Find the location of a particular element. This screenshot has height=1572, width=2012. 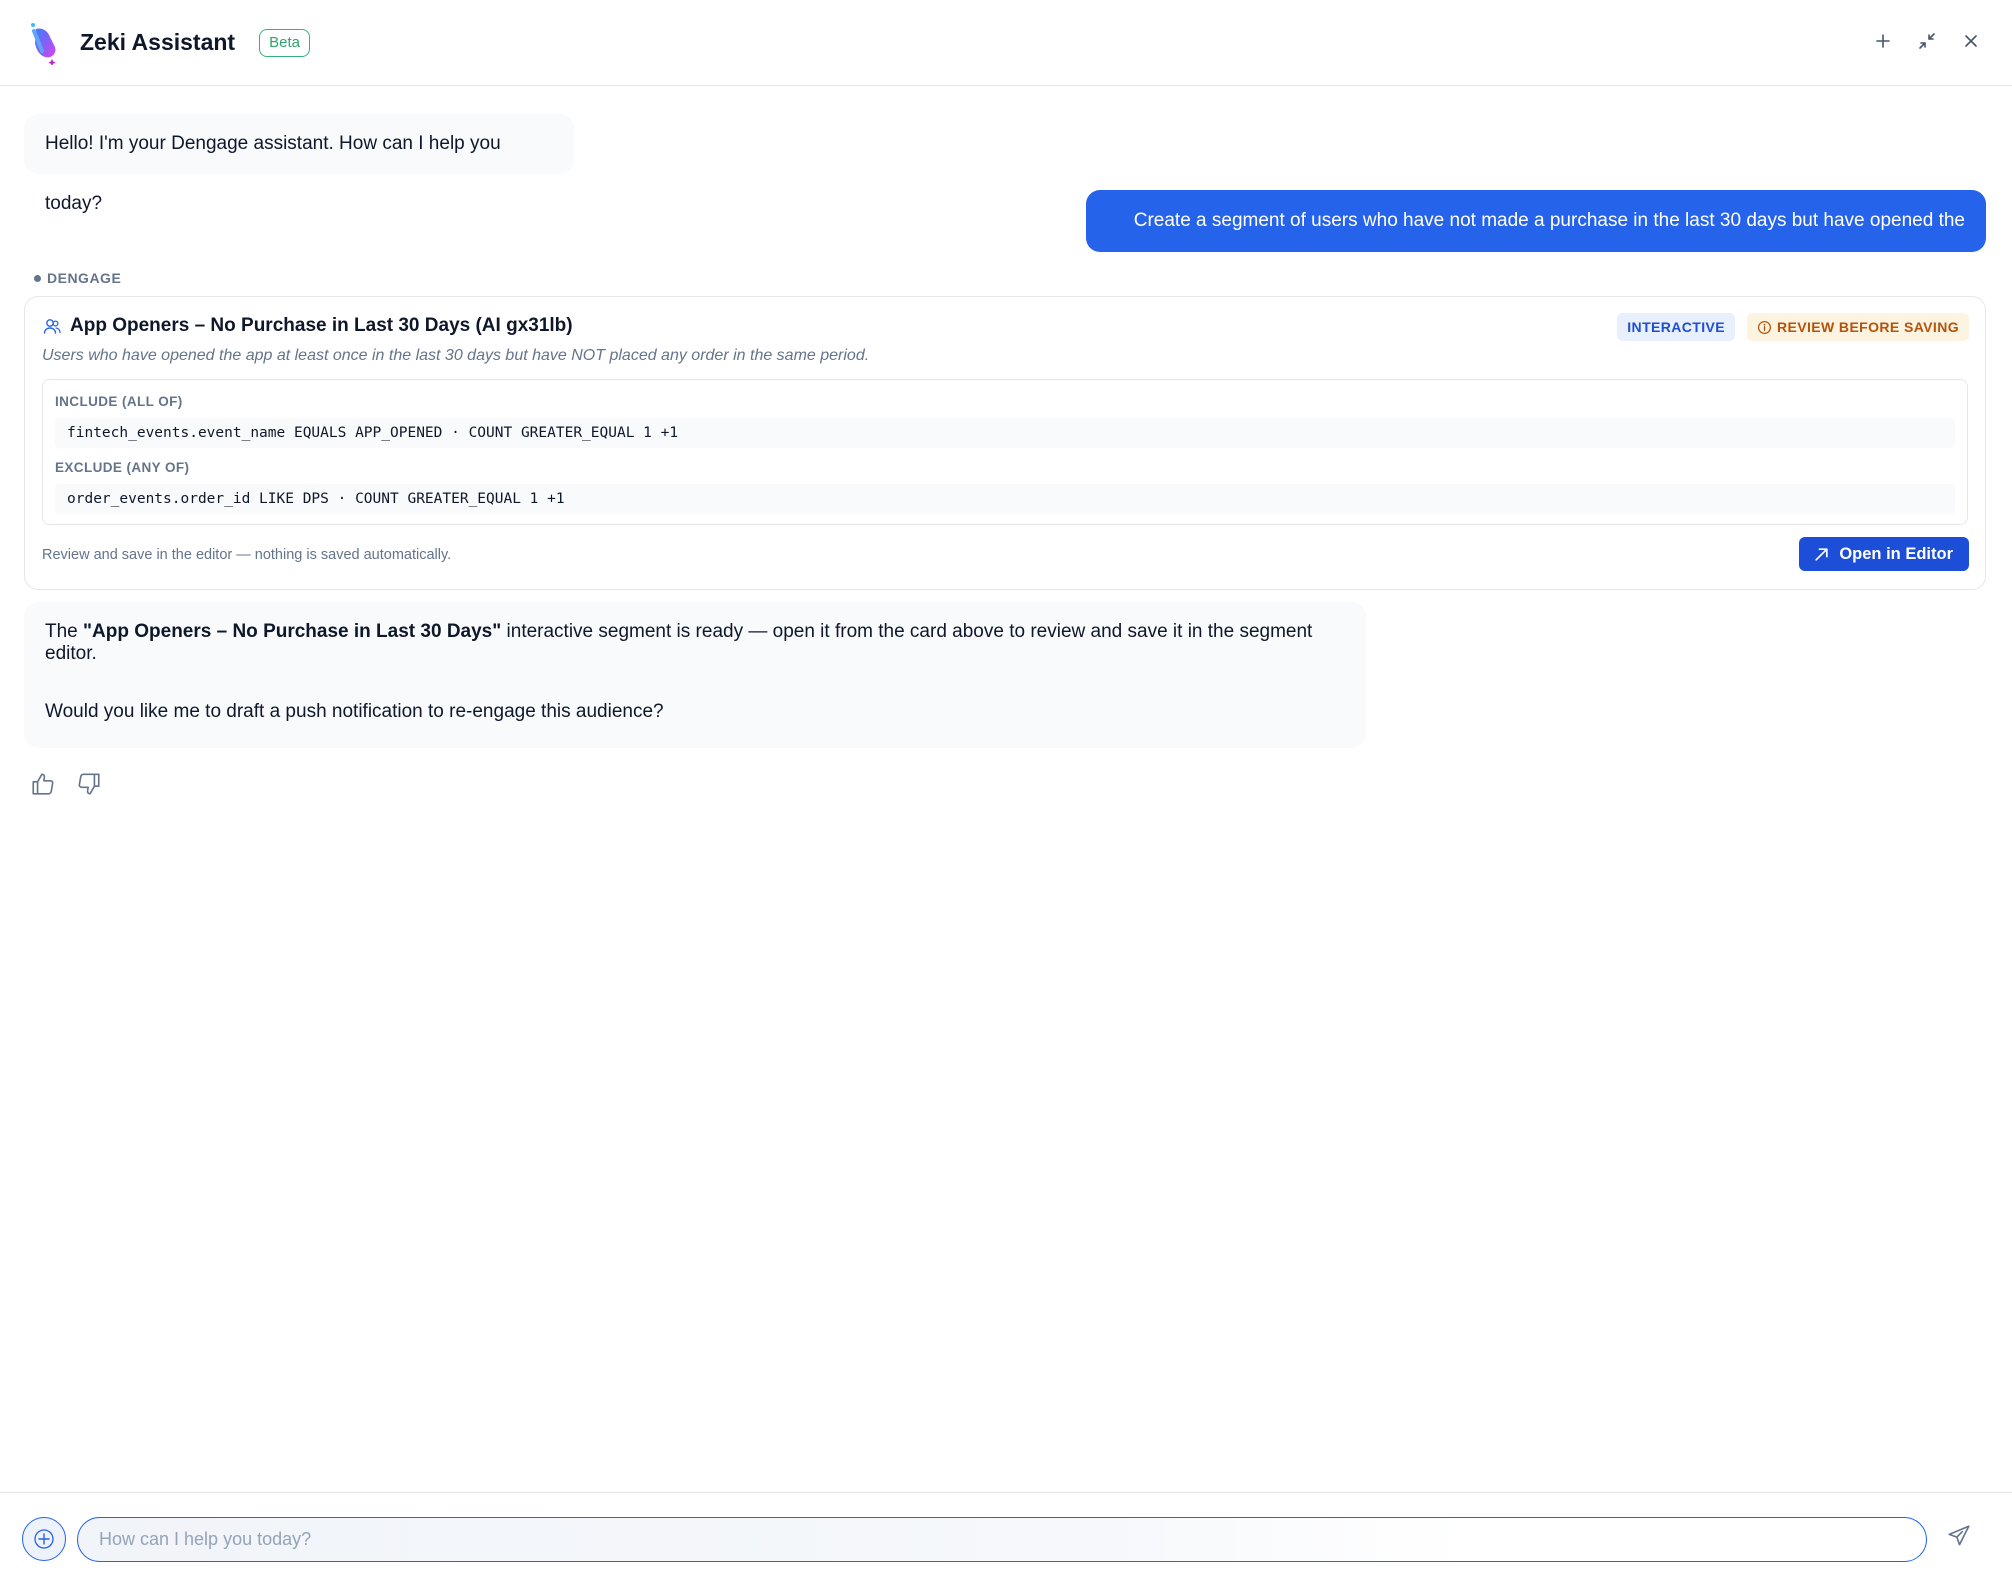

close-button is located at coordinates (1971, 41).